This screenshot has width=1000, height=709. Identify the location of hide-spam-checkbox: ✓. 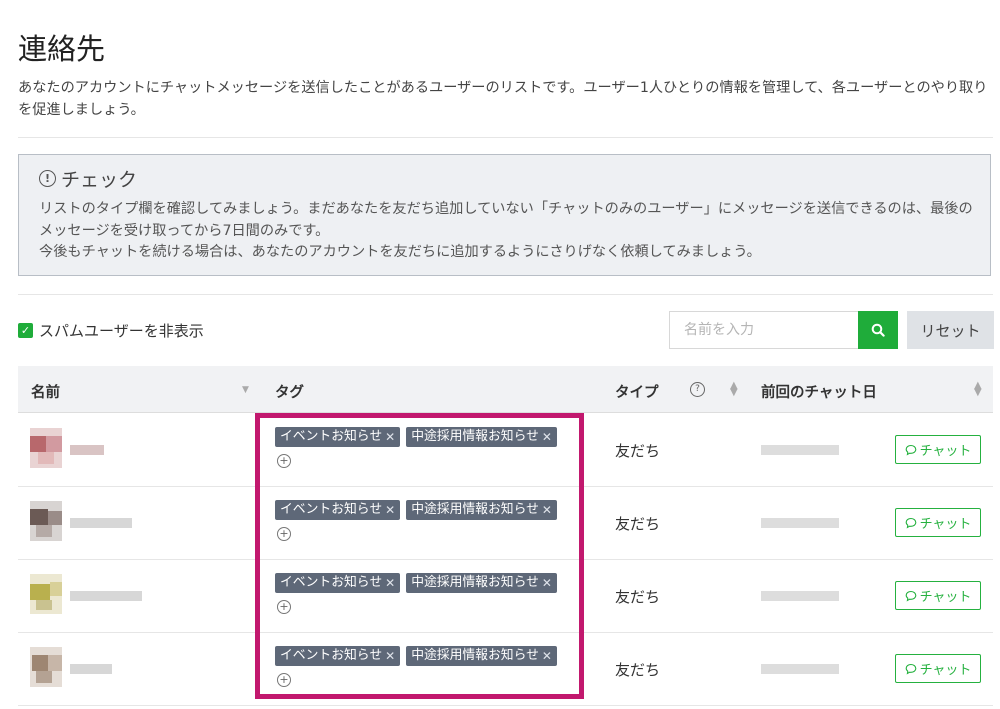
(25, 330).